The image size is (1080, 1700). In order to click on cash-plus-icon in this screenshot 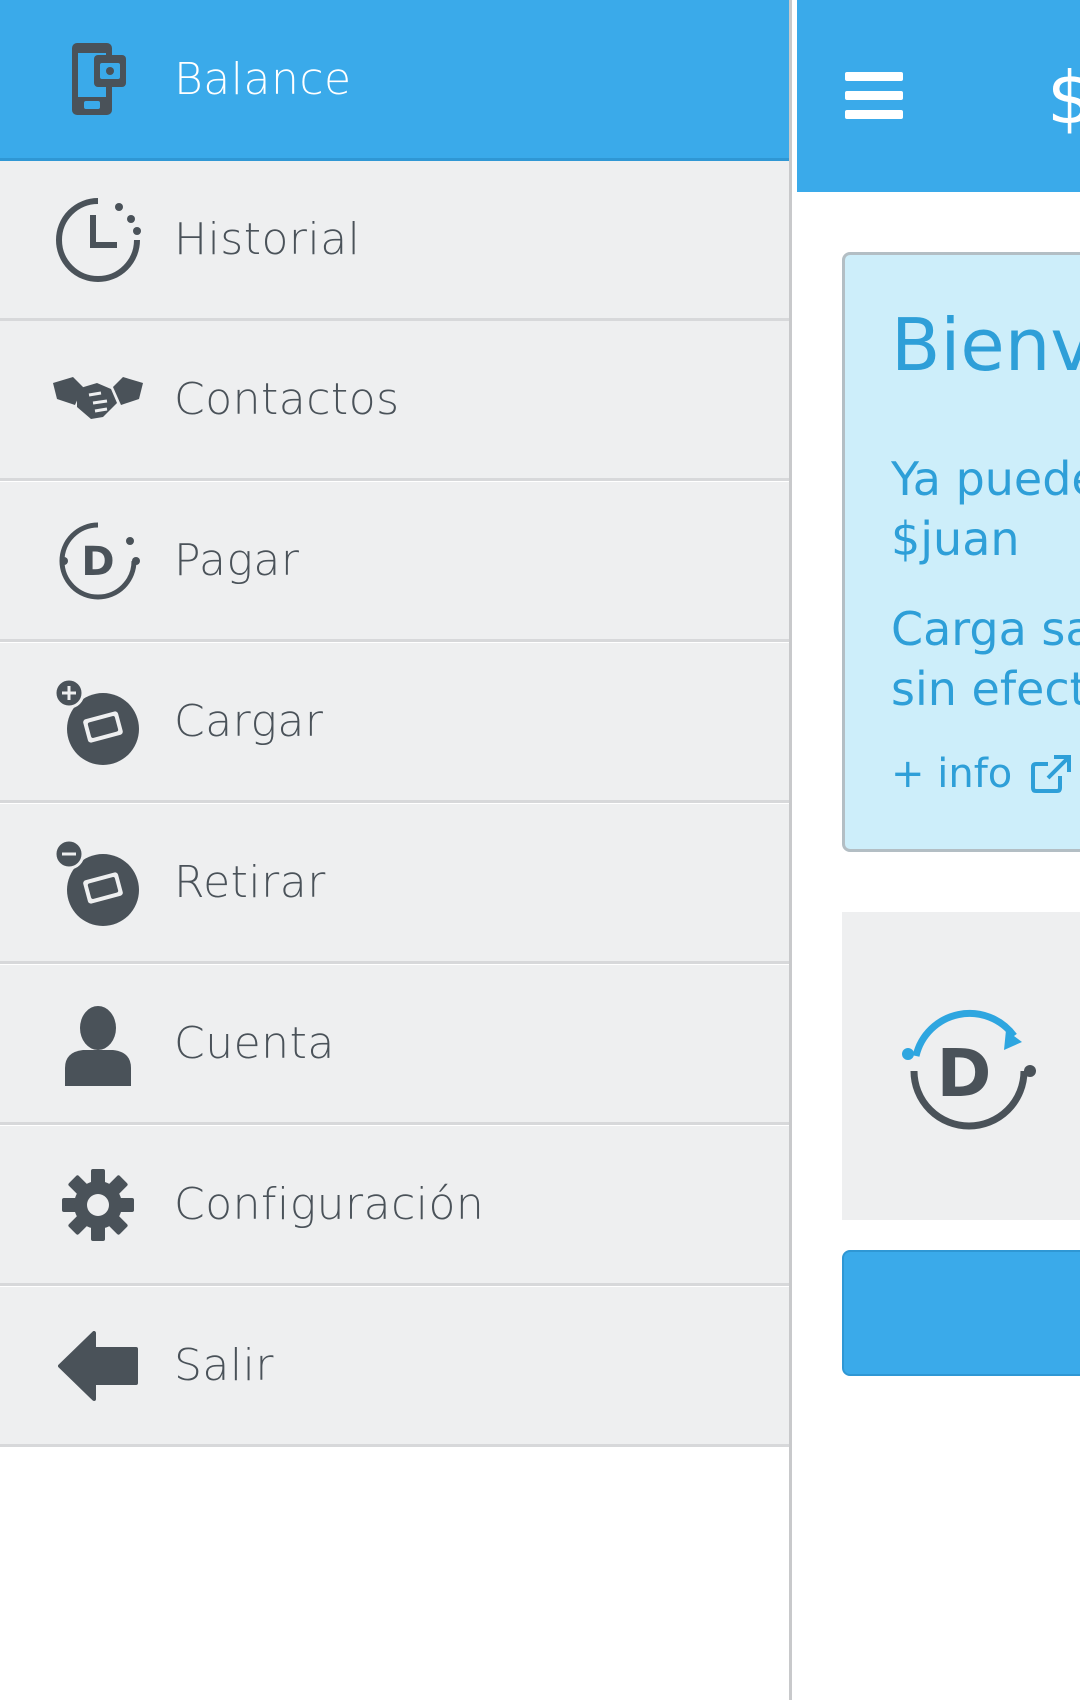, I will do `click(98, 722)`.